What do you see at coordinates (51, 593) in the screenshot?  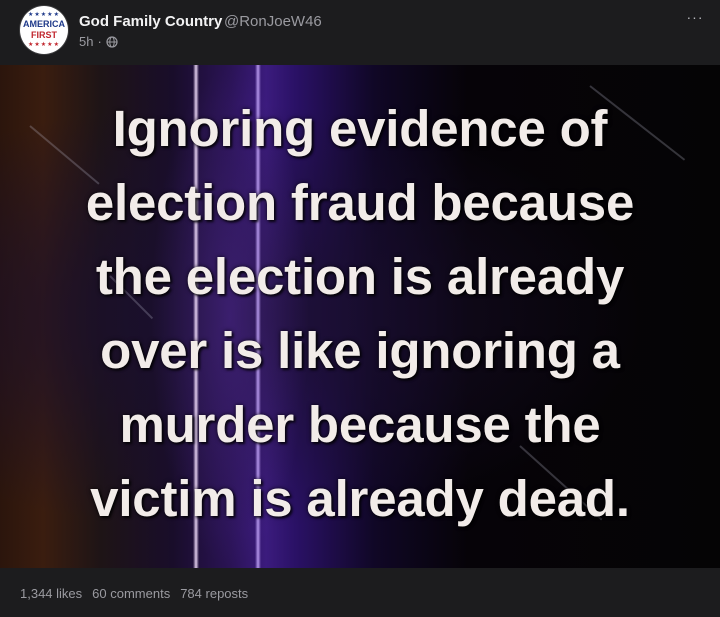 I see `likes-count: 1,344 likes` at bounding box center [51, 593].